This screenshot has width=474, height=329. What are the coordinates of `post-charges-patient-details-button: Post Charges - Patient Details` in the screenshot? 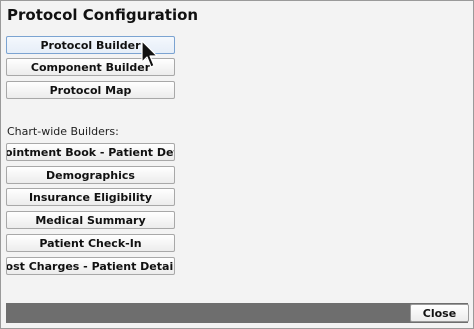 It's located at (90, 266).